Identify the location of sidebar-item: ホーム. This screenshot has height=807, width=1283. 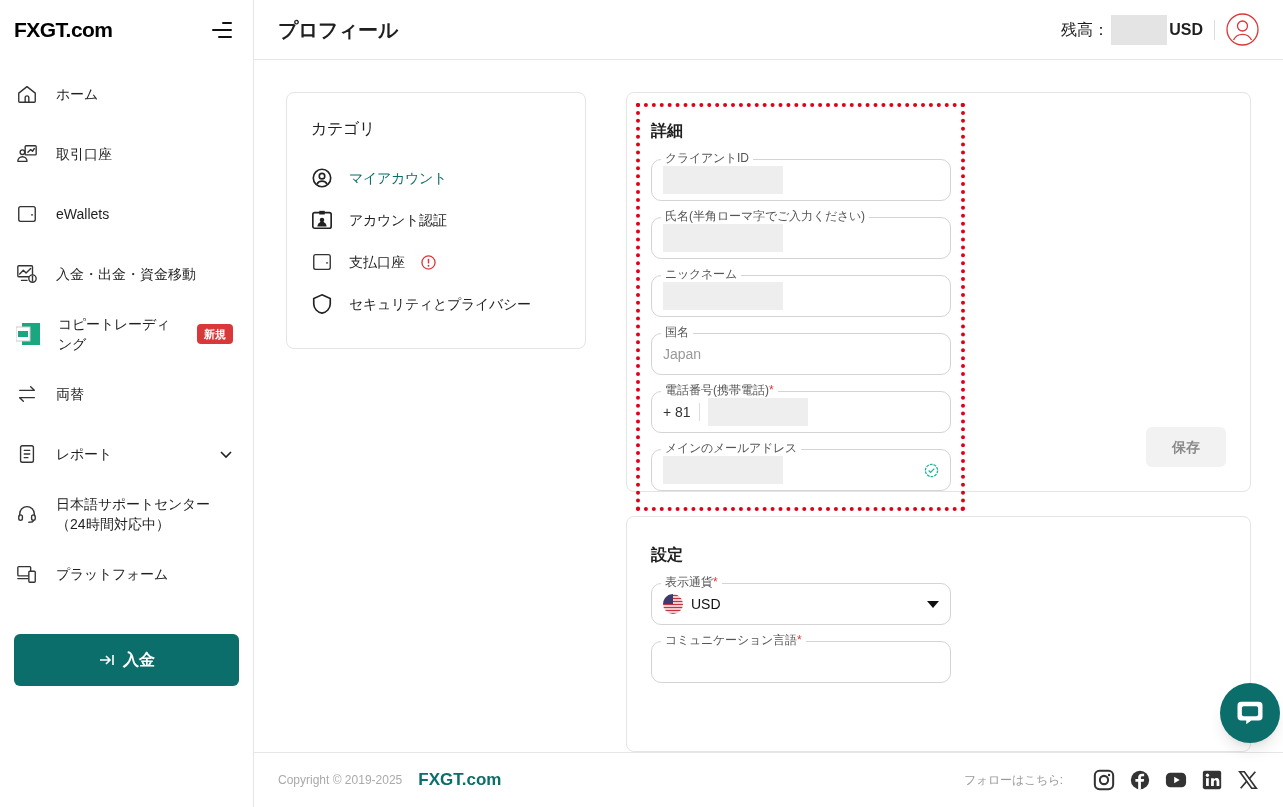
(126, 94).